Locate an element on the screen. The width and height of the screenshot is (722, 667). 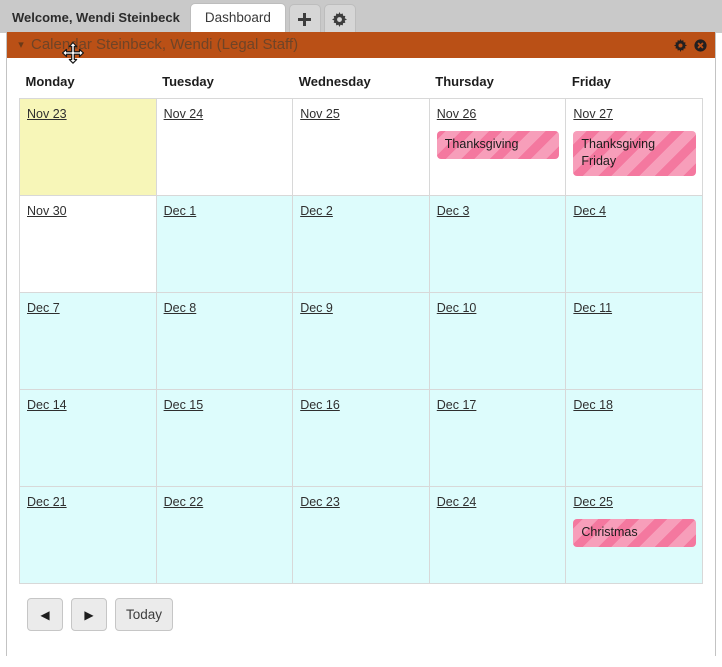
portlet-close-button is located at coordinates (700, 45).